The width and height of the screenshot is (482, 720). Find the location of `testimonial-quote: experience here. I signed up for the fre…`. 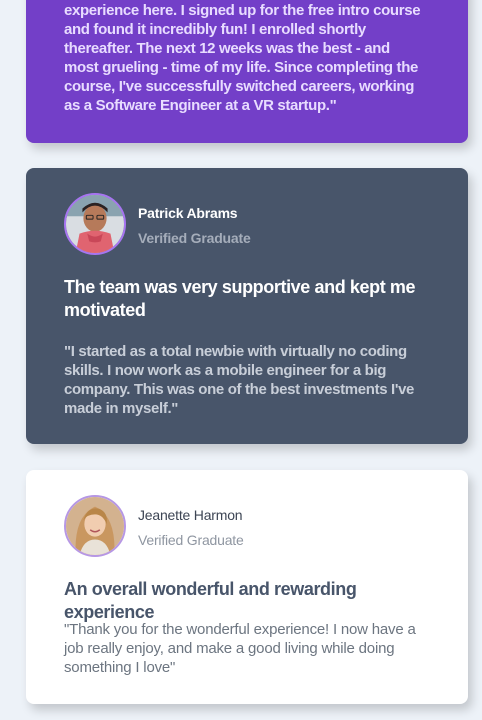

testimonial-quote: experience here. I signed up for the fre… is located at coordinates (242, 58).